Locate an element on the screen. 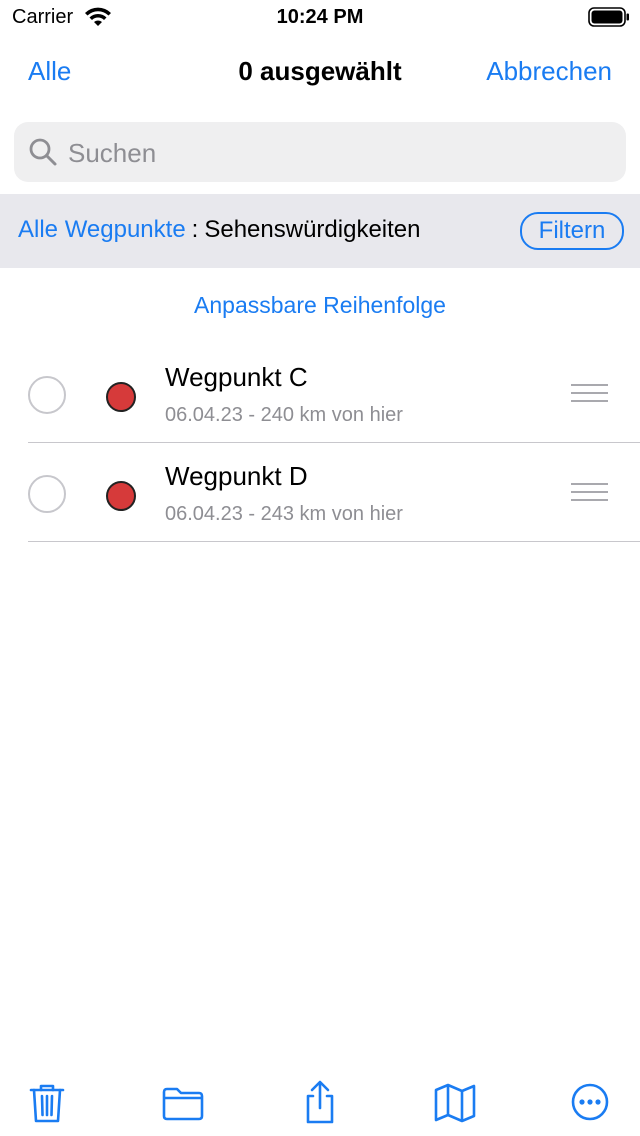 The image size is (640, 1136). search-input is located at coordinates (338, 153).